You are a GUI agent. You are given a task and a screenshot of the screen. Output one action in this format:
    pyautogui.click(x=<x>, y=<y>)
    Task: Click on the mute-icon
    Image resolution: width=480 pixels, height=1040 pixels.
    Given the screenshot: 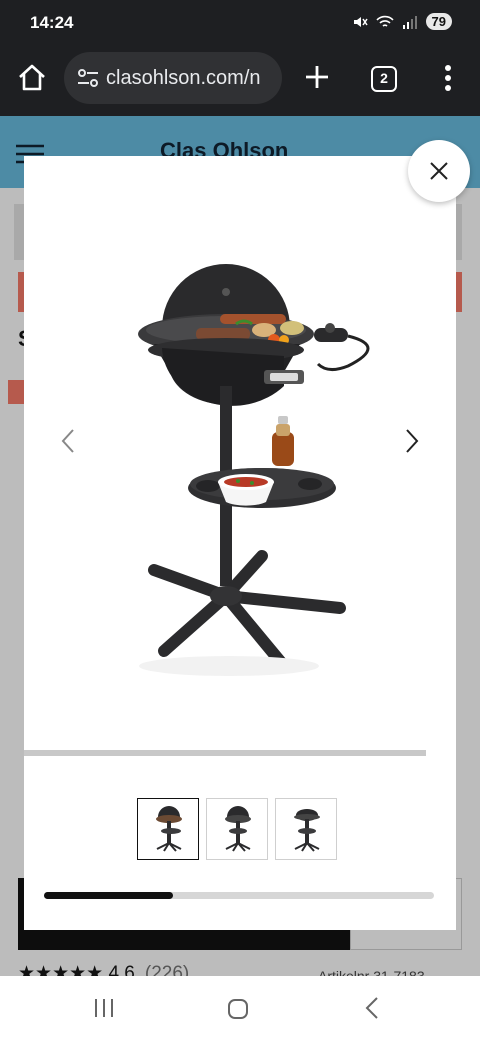 What is the action you would take?
    pyautogui.click(x=360, y=21)
    